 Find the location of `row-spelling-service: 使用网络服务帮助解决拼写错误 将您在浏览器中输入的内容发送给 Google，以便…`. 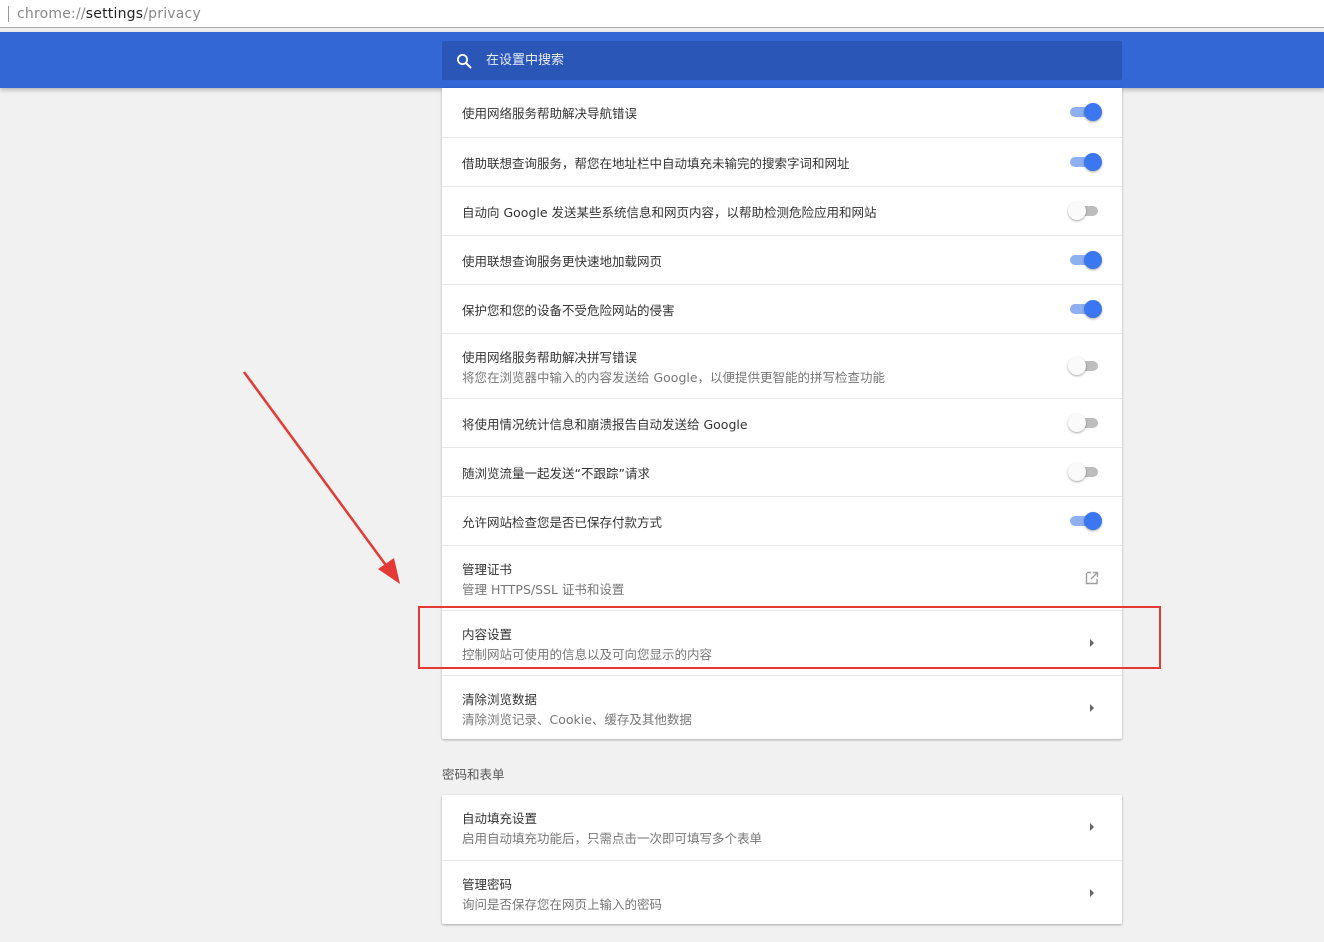

row-spelling-service: 使用网络服务帮助解决拼写错误 将您在浏览器中输入的内容发送给 Google，以便… is located at coordinates (782, 365).